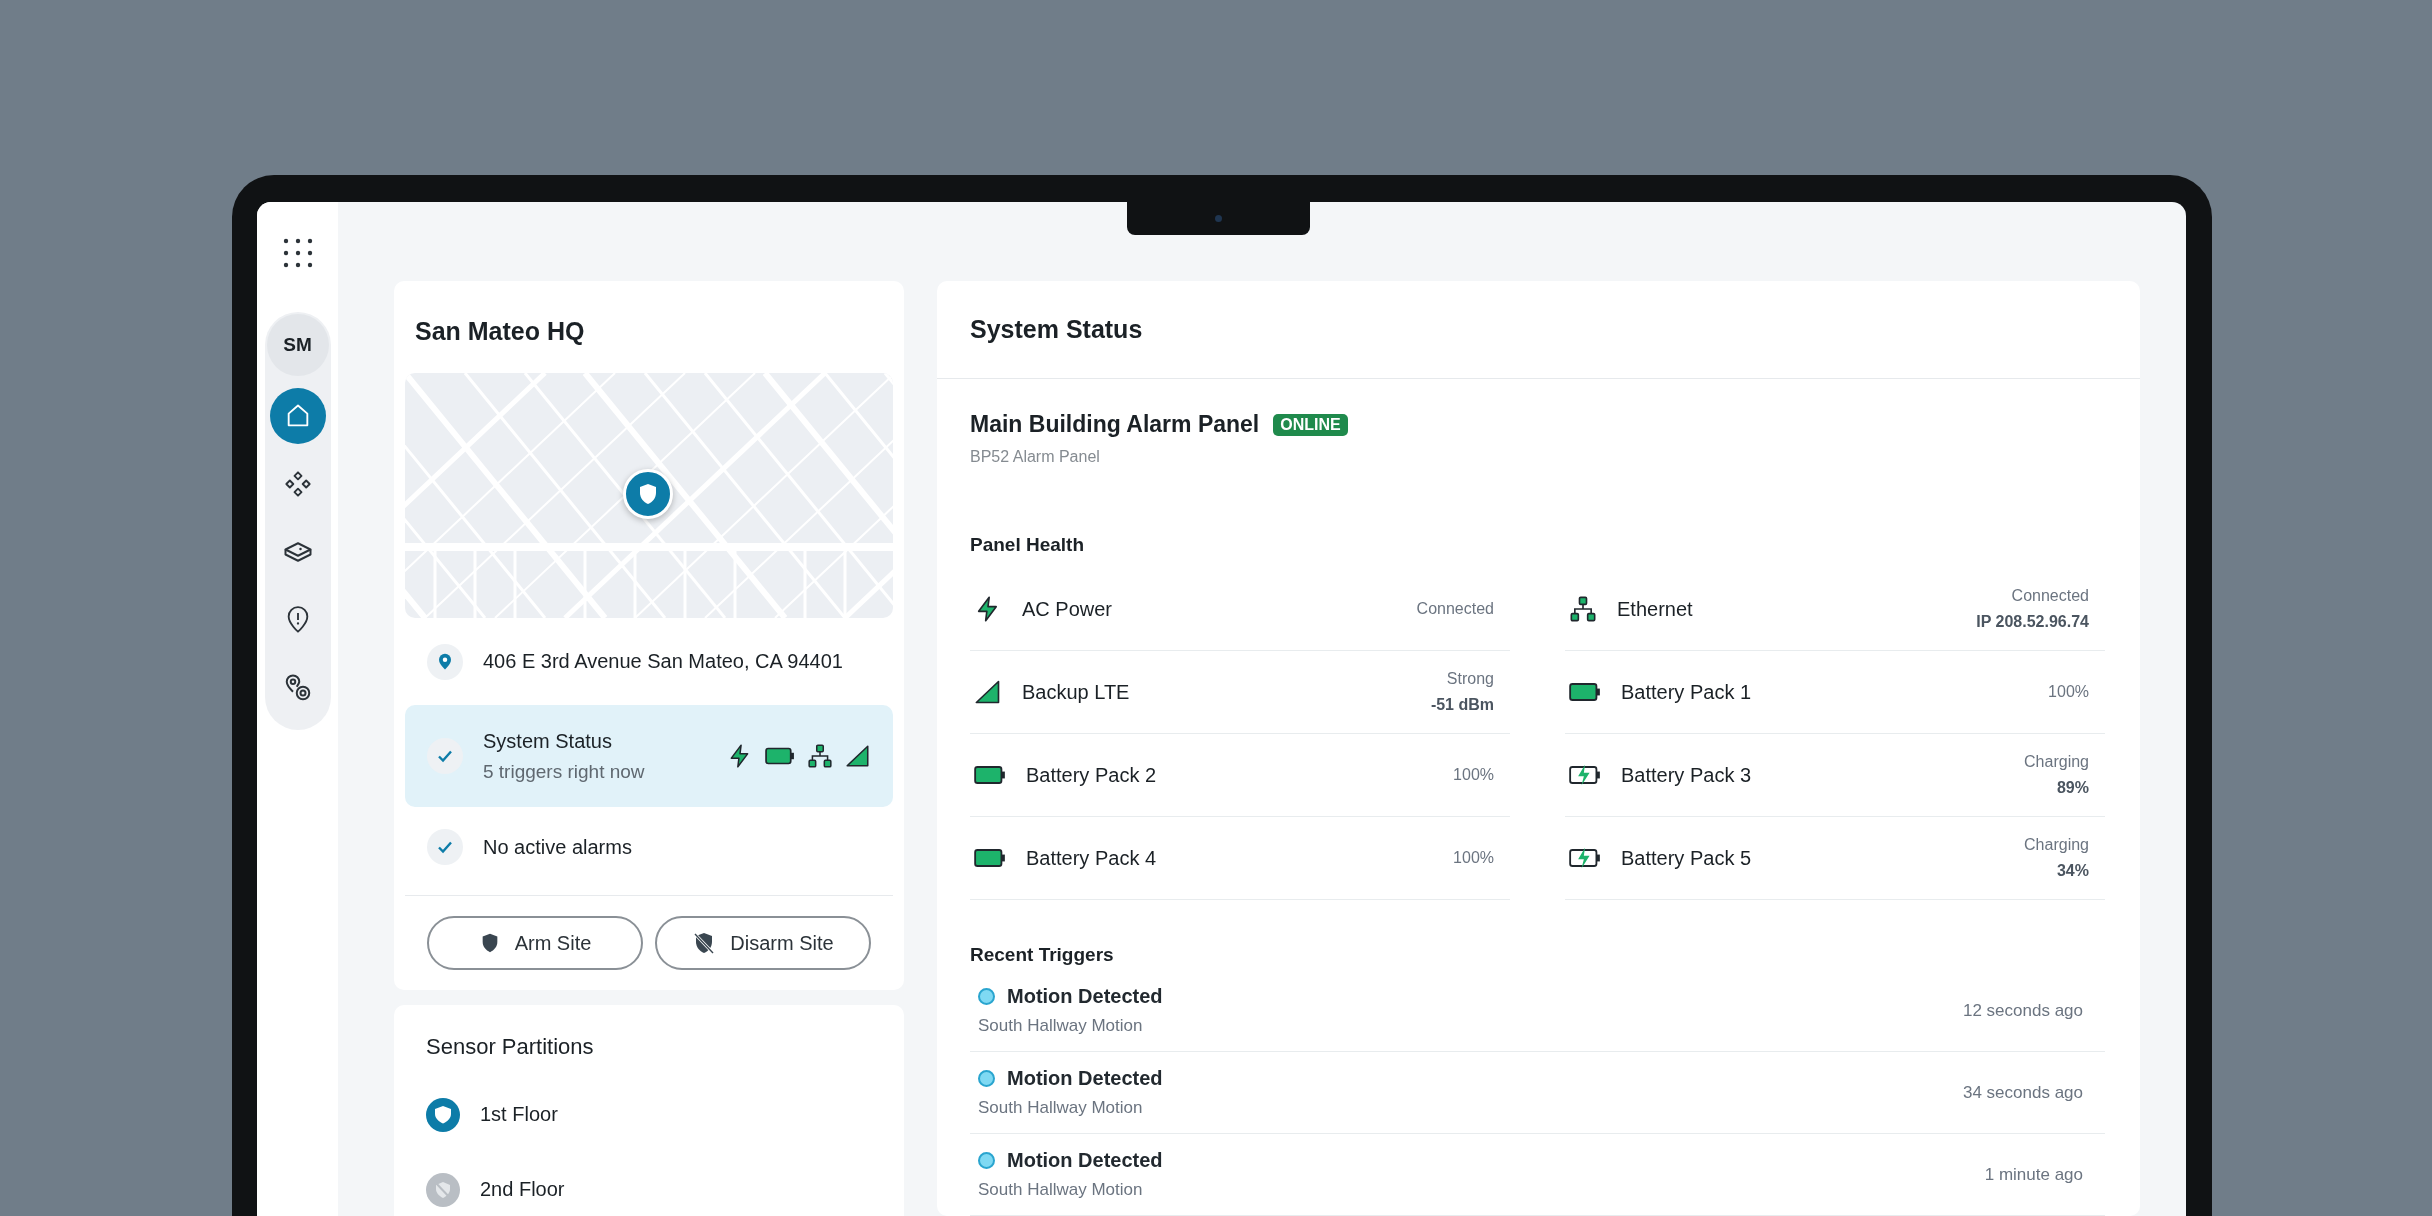 The width and height of the screenshot is (2432, 1216). Describe the element at coordinates (1537, 1011) in the screenshot. I see `trigger-row: Motion Detected South Hallway Motion 12 seconds ago` at that location.